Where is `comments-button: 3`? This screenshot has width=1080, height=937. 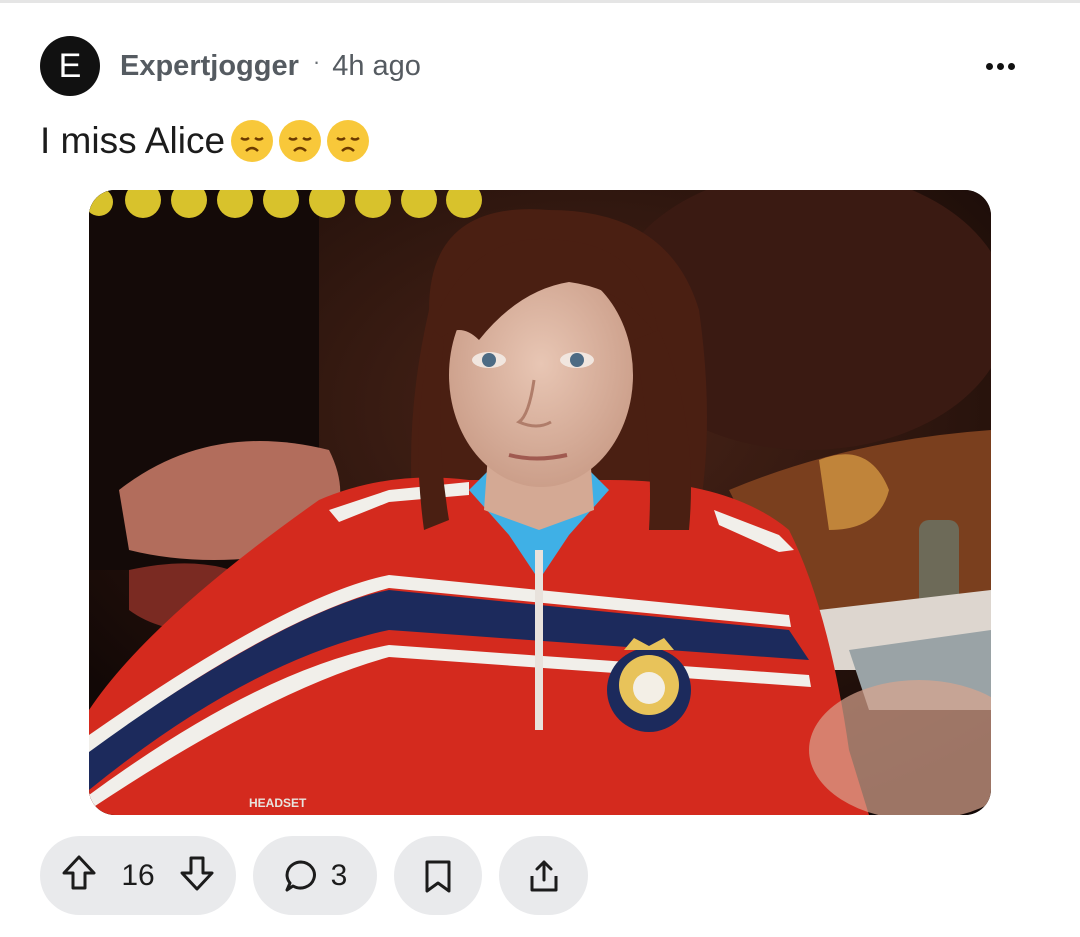 comments-button: 3 is located at coordinates (315, 875).